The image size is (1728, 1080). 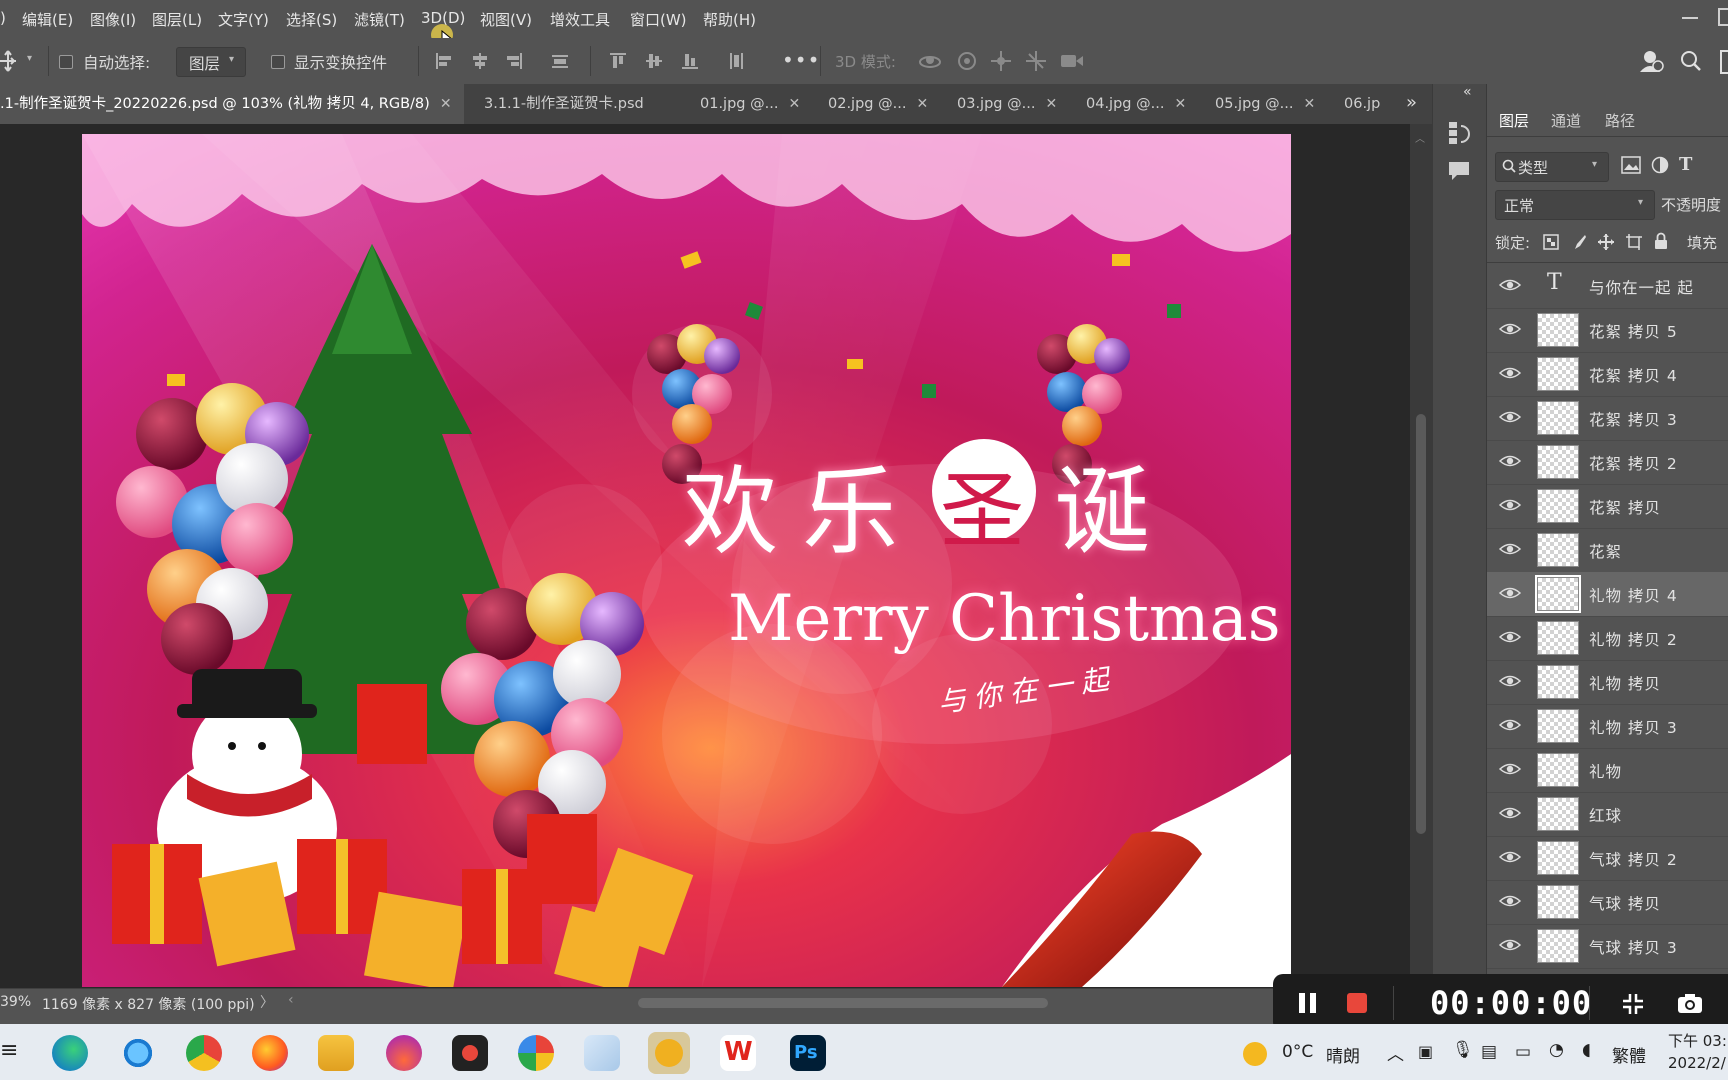 What do you see at coordinates (580, 19) in the screenshot?
I see `menu-plugins: 增效工具` at bounding box center [580, 19].